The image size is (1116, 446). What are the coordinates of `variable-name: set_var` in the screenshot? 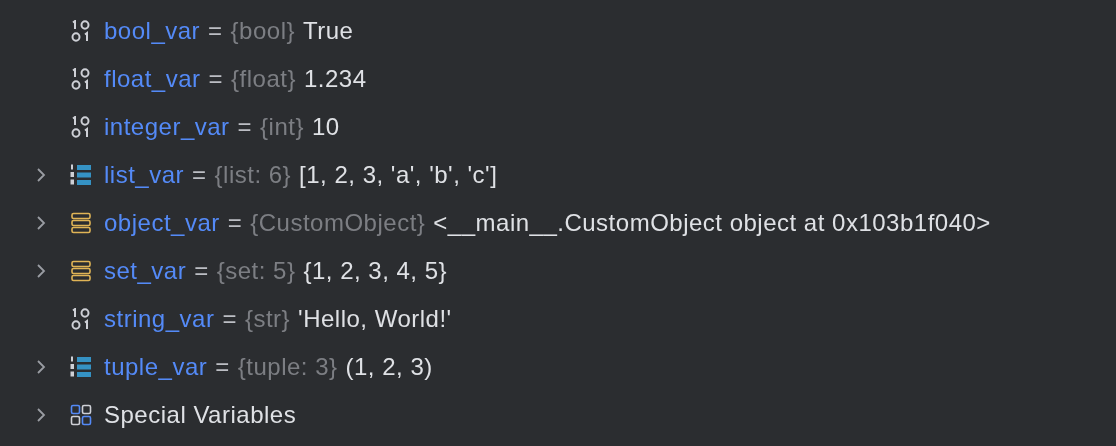 It's located at (145, 271).